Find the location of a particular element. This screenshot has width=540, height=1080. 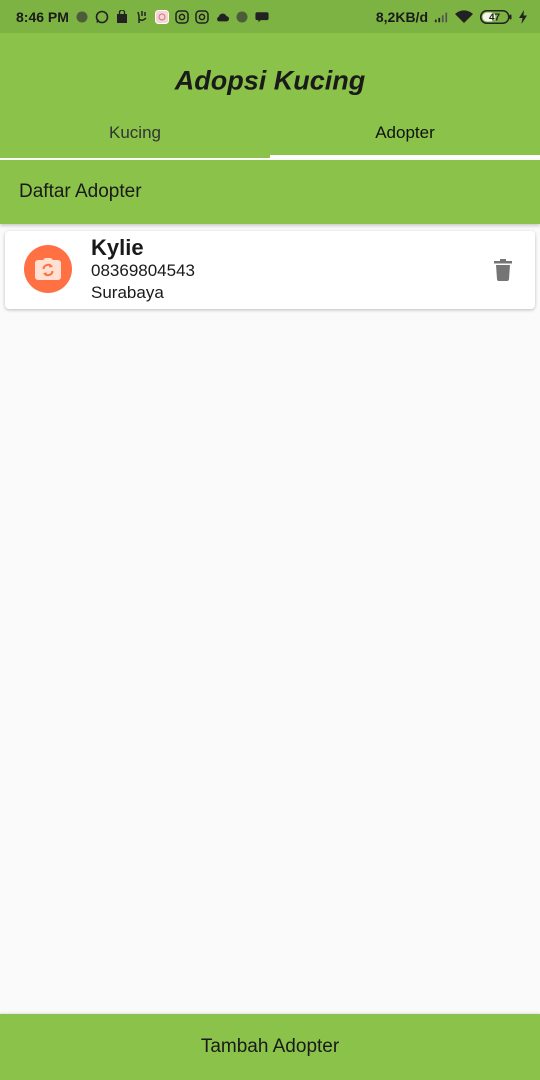

adopter-card: Kylie 08369804543 Surabaya is located at coordinates (270, 270).